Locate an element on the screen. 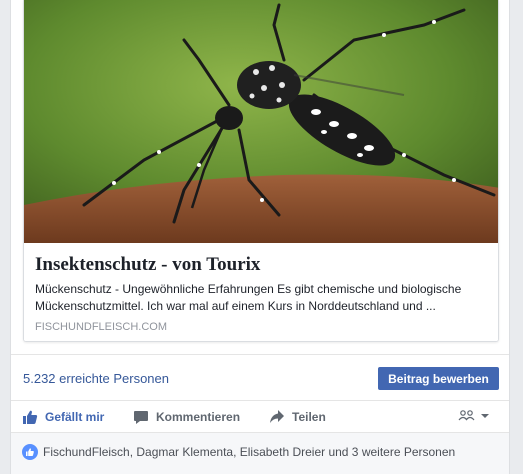 Image resolution: width=523 pixels, height=474 pixels. share-button: Teilen is located at coordinates (297, 416).